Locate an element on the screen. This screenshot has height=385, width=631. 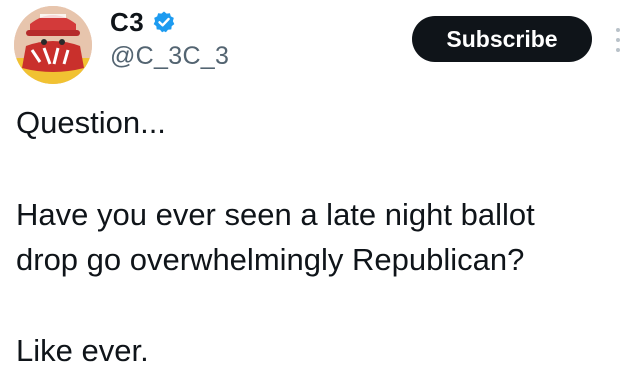
author-display-name: C3 is located at coordinates (127, 22).